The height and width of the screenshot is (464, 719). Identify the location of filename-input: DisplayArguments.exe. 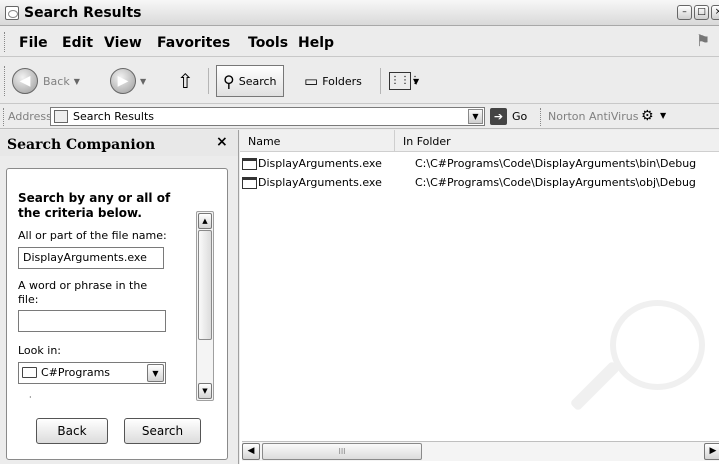
(91, 258).